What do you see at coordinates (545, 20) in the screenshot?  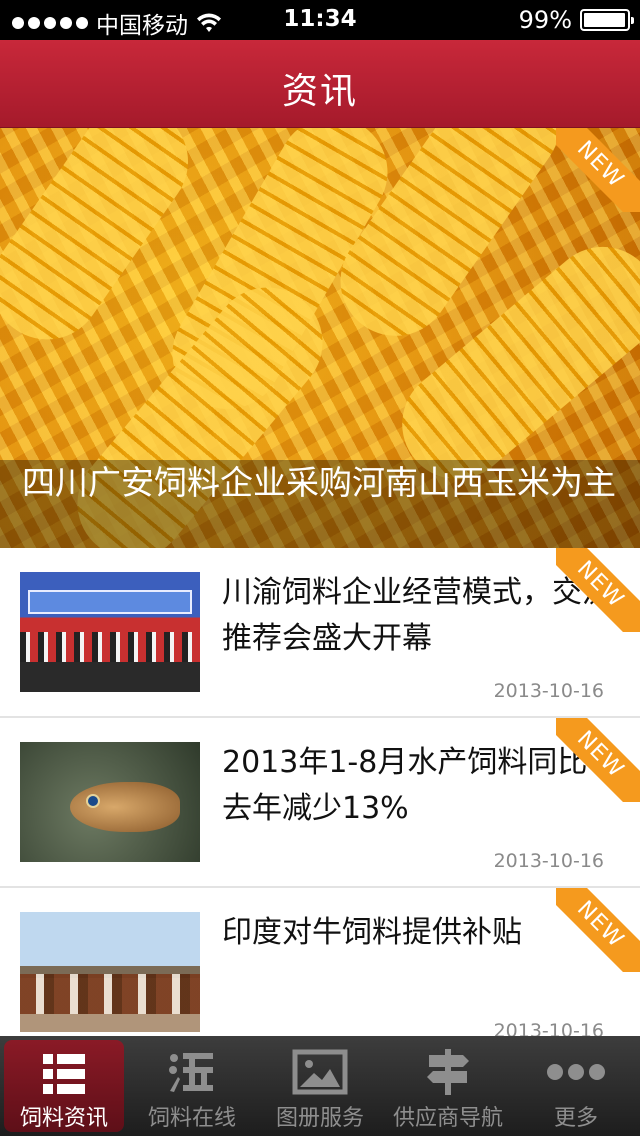 I see `battery-percent: 99%` at bounding box center [545, 20].